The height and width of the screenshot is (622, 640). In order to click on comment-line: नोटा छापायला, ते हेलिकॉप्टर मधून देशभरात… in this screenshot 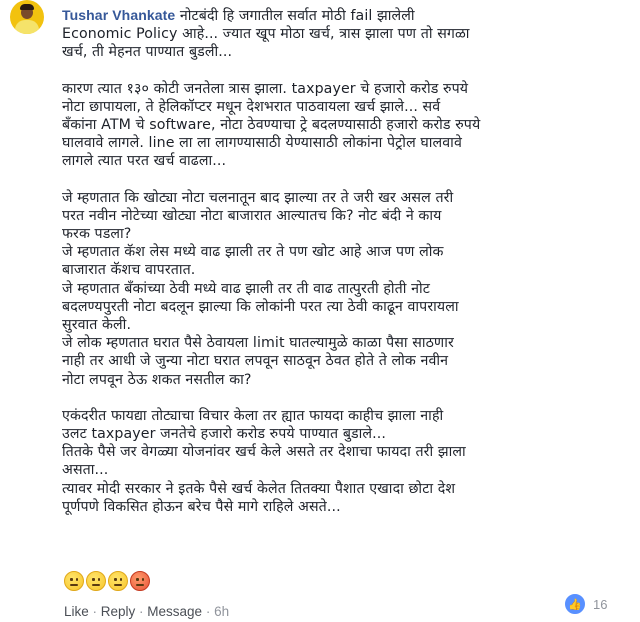, I will do `click(251, 106)`.